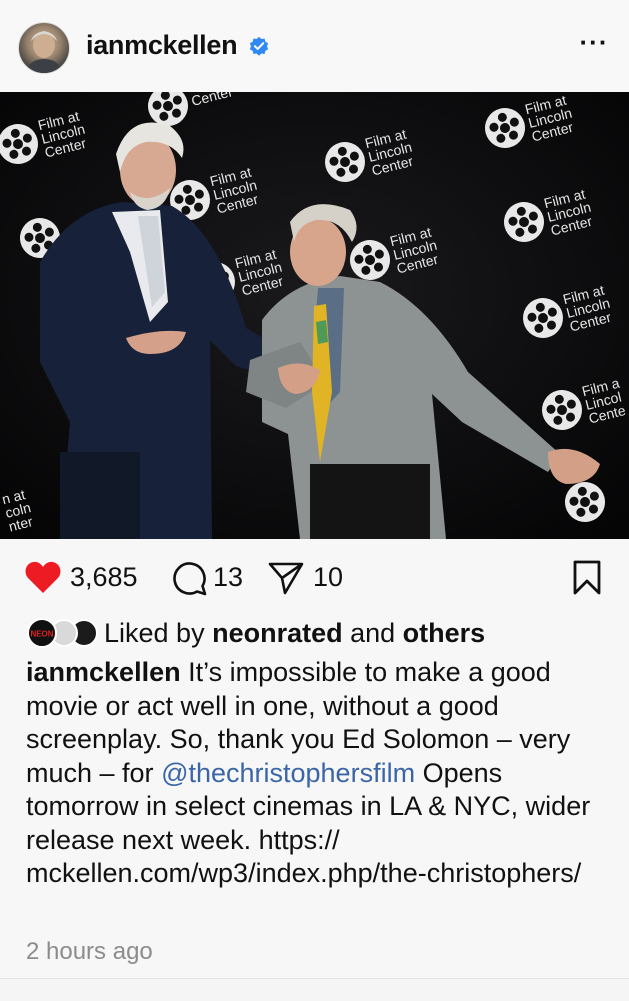  I want to click on post-timestamp: 2 hours ago, so click(89, 951).